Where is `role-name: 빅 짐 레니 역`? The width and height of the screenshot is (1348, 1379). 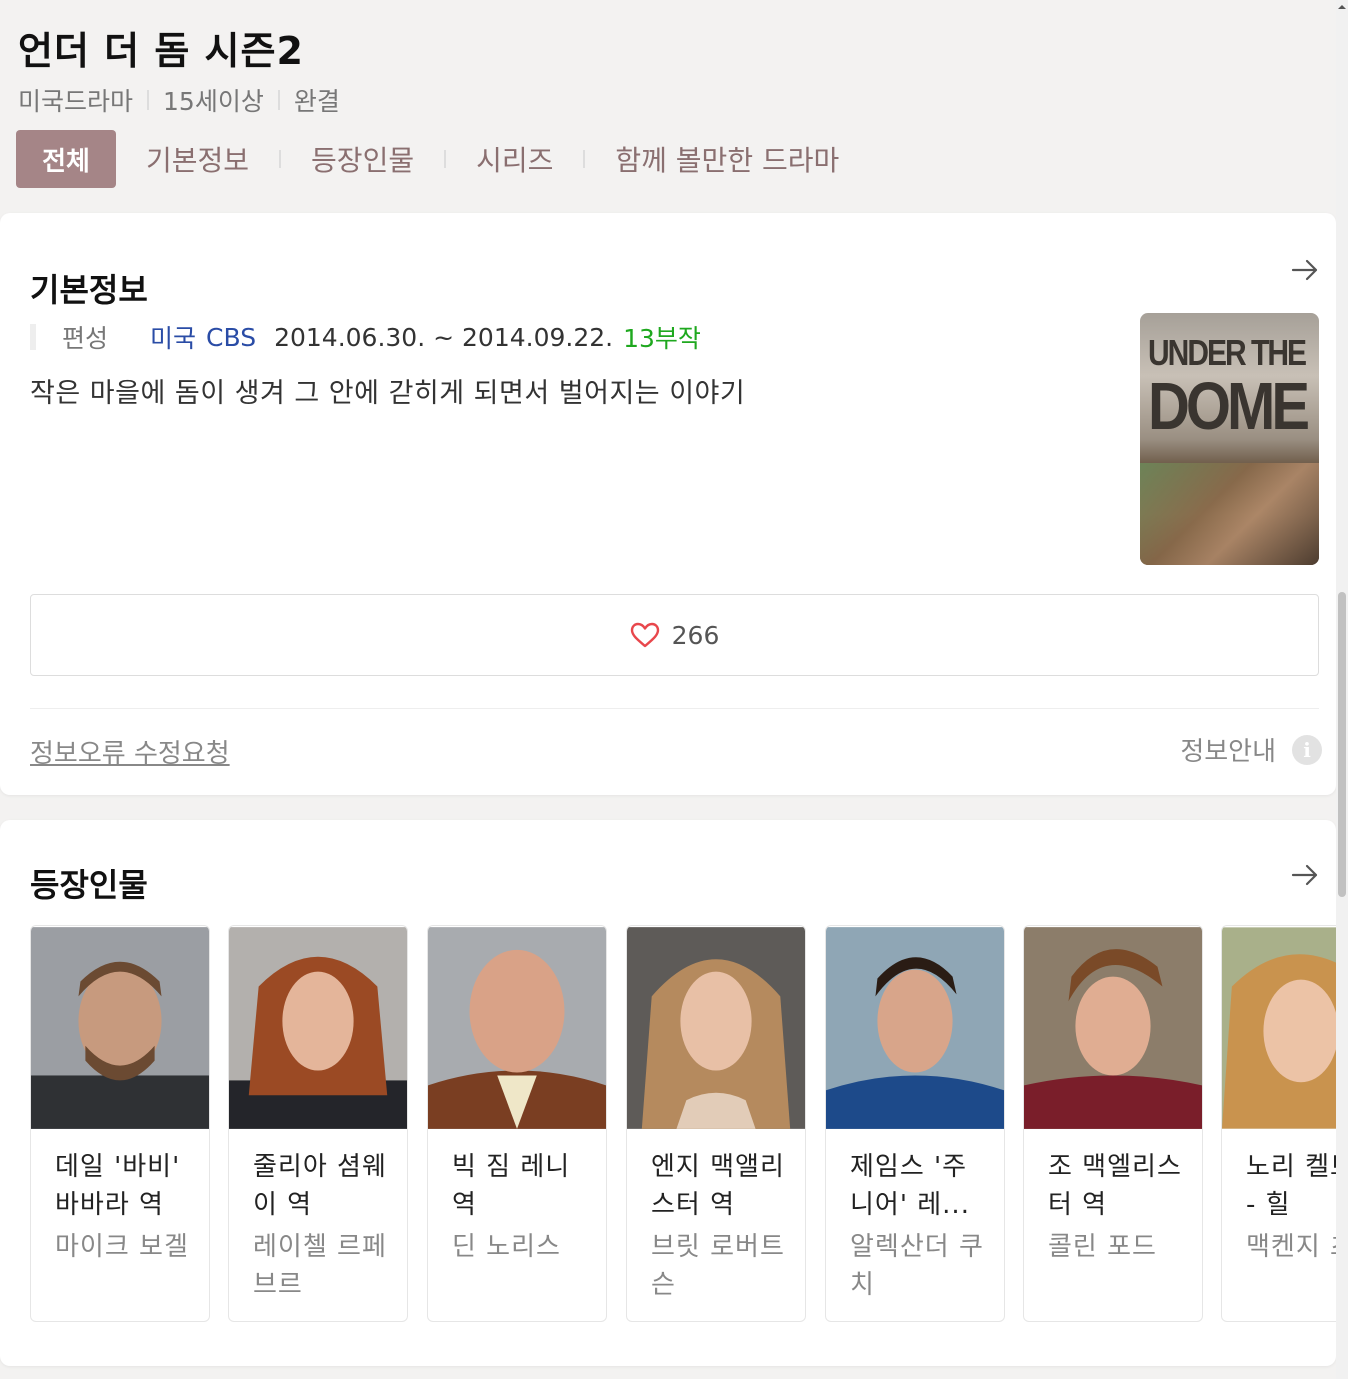
role-name: 빅 짐 레니 역 is located at coordinates (511, 1186).